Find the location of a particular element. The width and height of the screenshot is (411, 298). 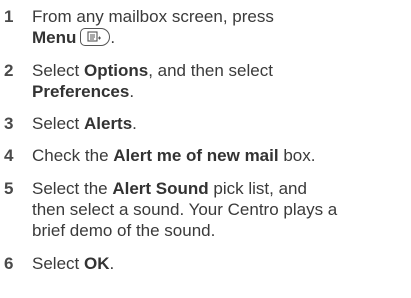

step-text: Select OK. is located at coordinates (73, 263).